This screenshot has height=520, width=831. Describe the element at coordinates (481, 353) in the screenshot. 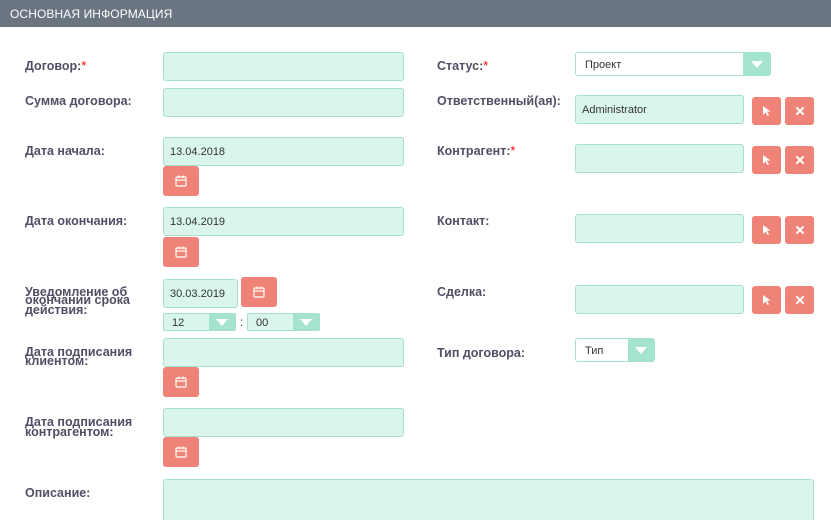

I see `contract-type-label: Тип договора:` at that location.